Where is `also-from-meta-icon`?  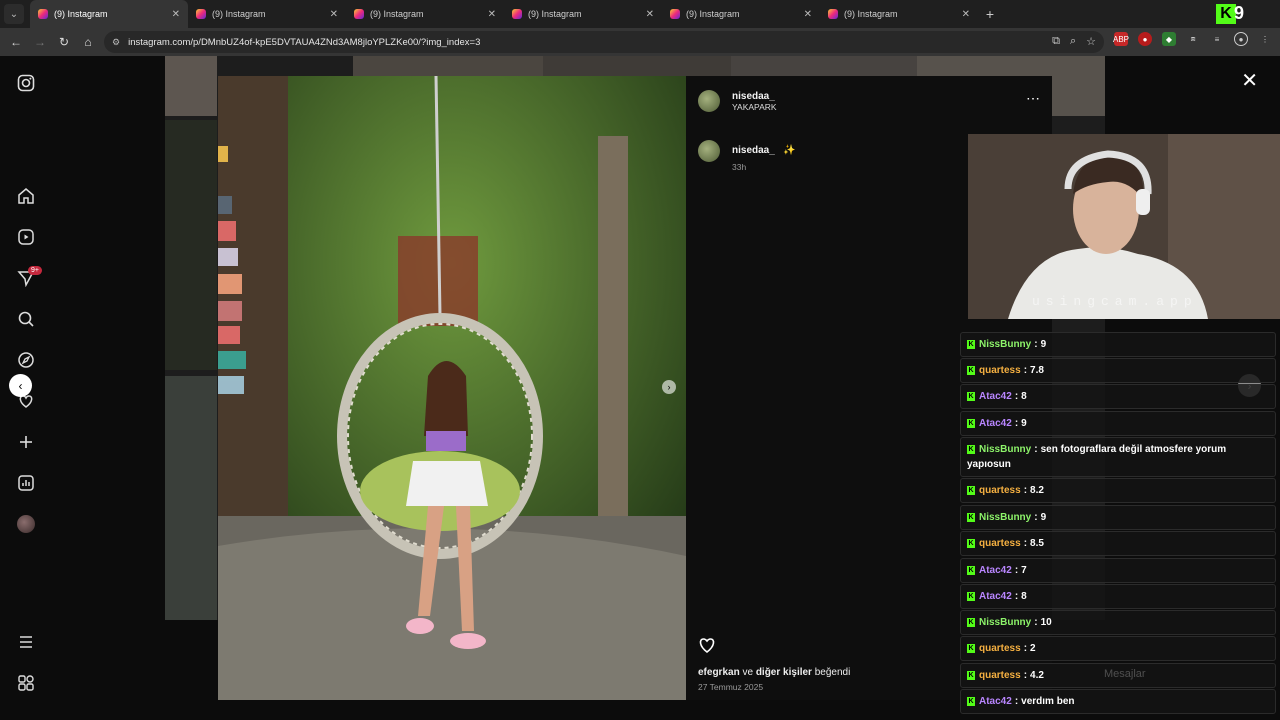 also-from-meta-icon is located at coordinates (26, 683).